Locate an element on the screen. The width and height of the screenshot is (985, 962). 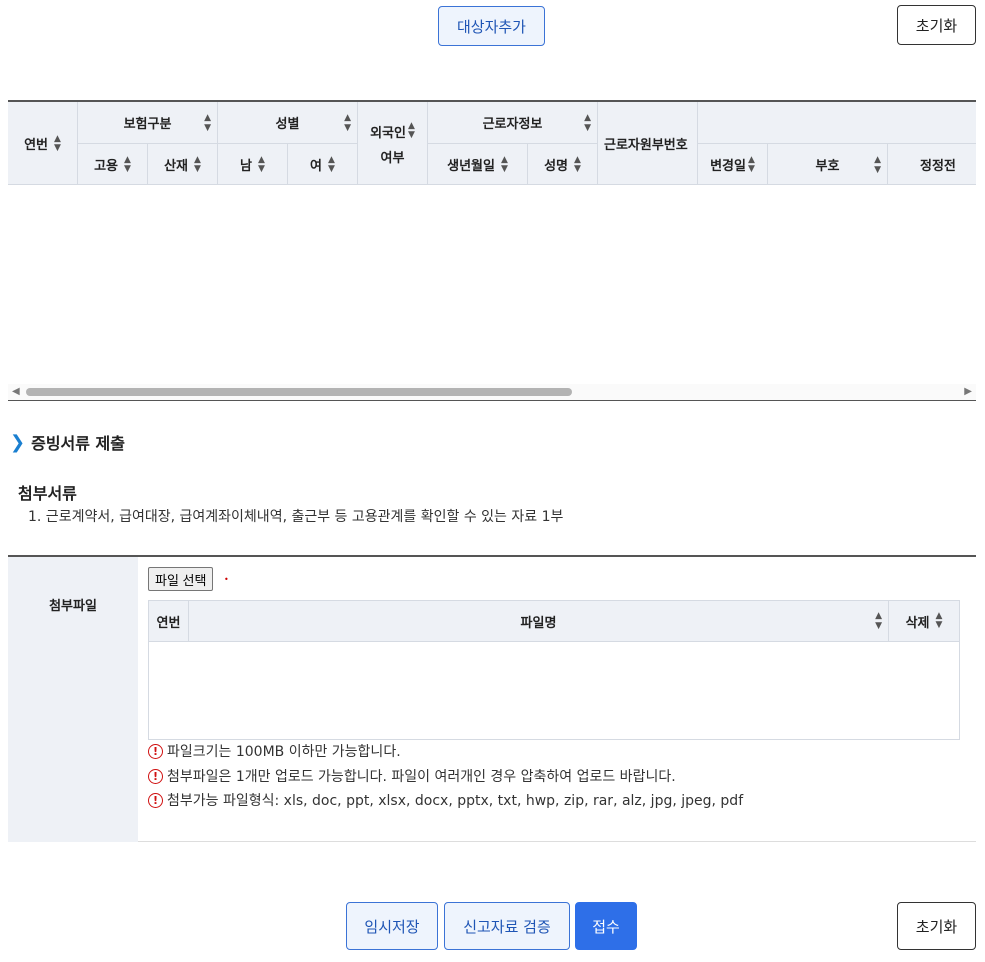
submit-button: 접수 is located at coordinates (606, 926).